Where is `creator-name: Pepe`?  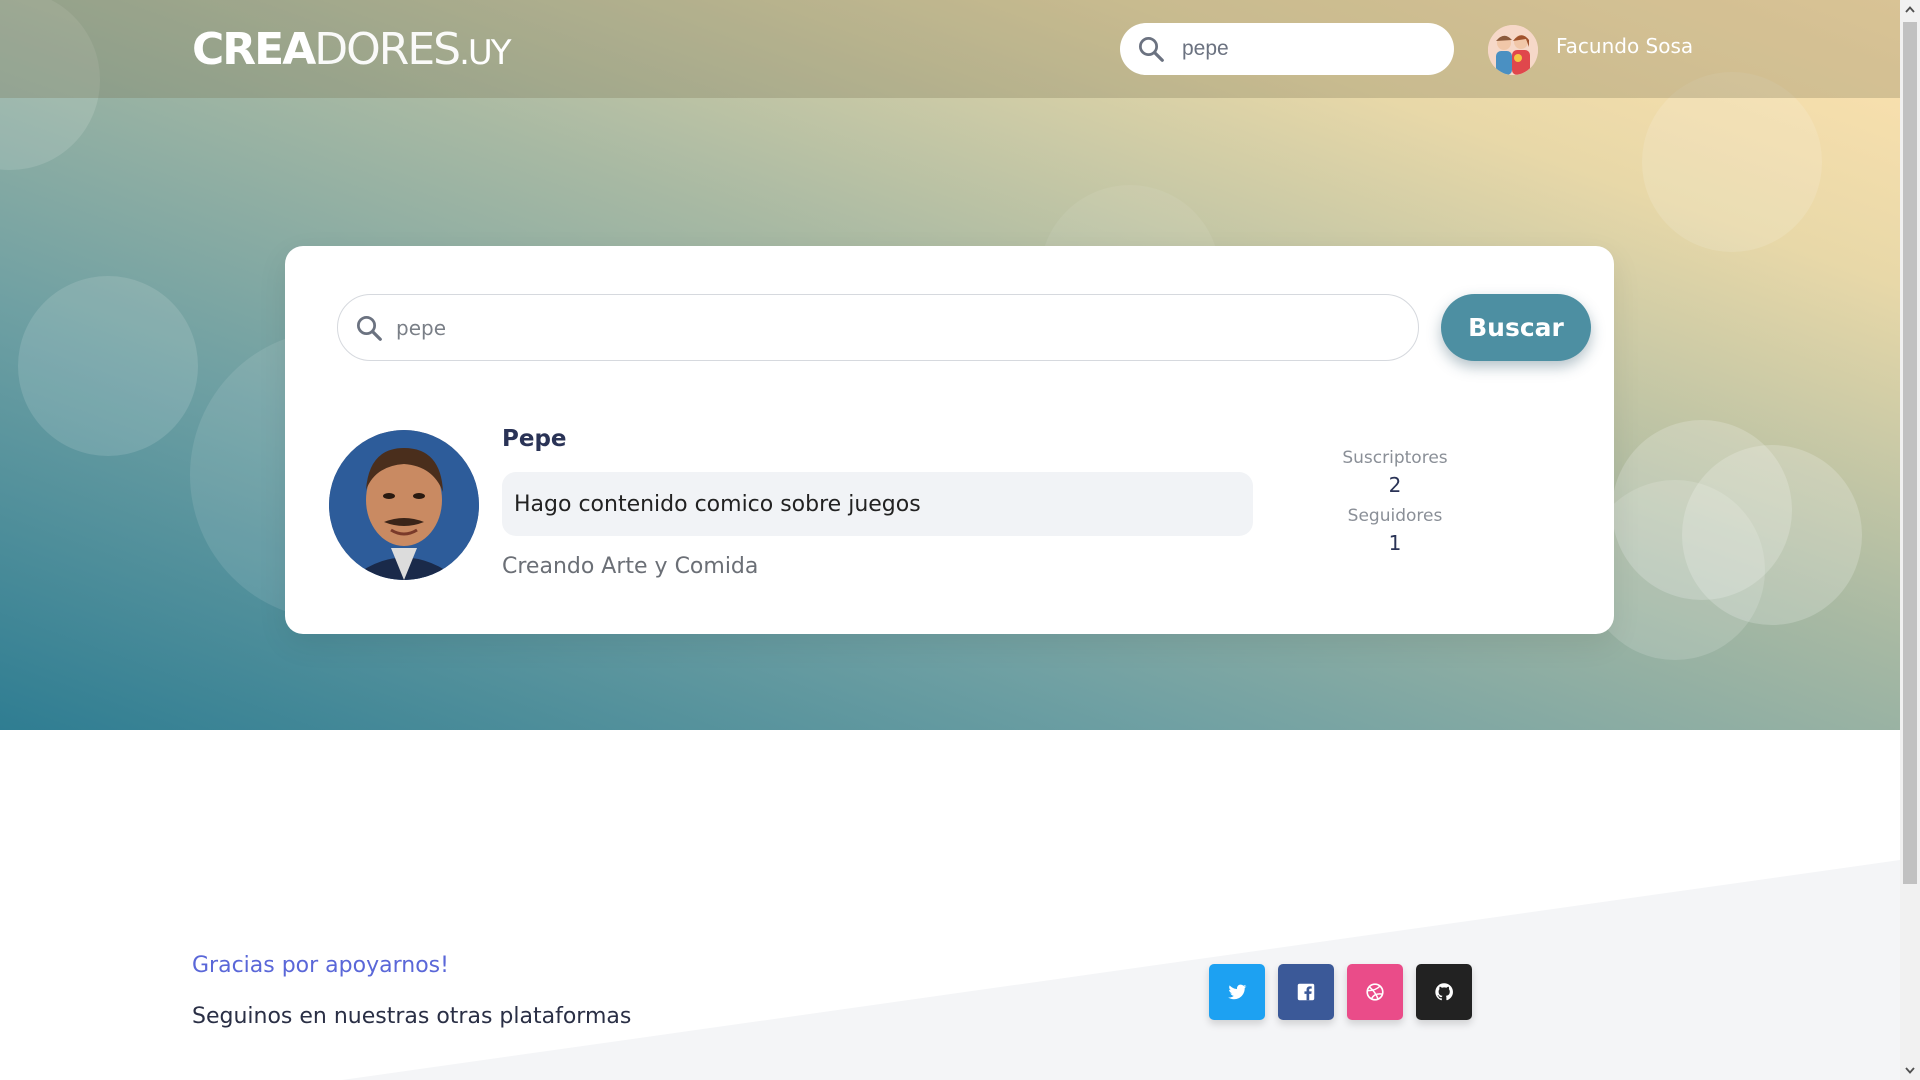
creator-name: Pepe is located at coordinates (534, 439).